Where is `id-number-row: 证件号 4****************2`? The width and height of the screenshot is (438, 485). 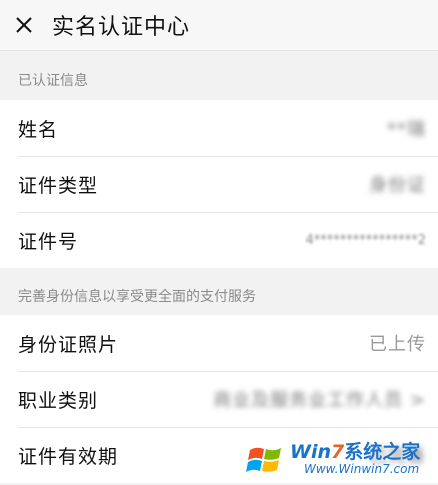
id-number-row: 证件号 4****************2 is located at coordinates (219, 240).